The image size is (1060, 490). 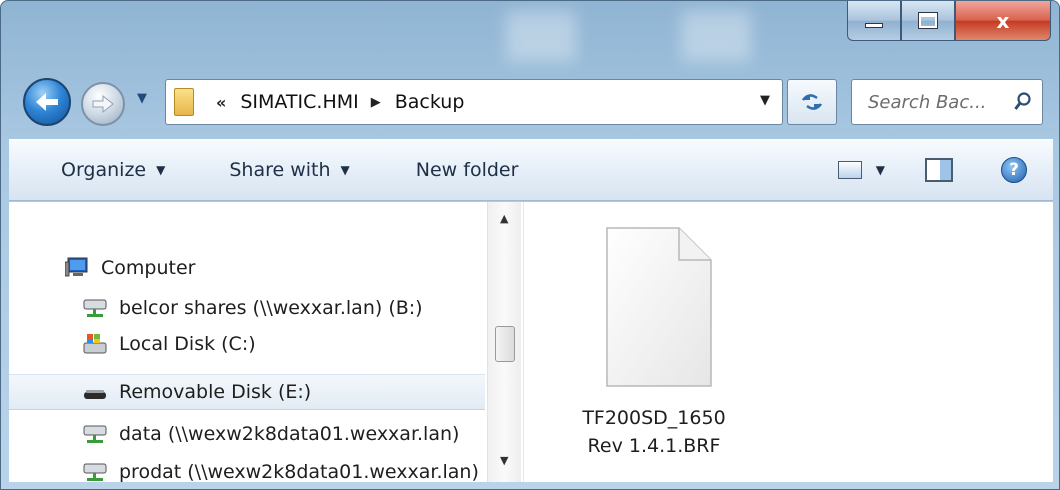 What do you see at coordinates (531, 170) in the screenshot?
I see `command-bar: Organize ▼ Share with ▼ New folder ▼ ?` at bounding box center [531, 170].